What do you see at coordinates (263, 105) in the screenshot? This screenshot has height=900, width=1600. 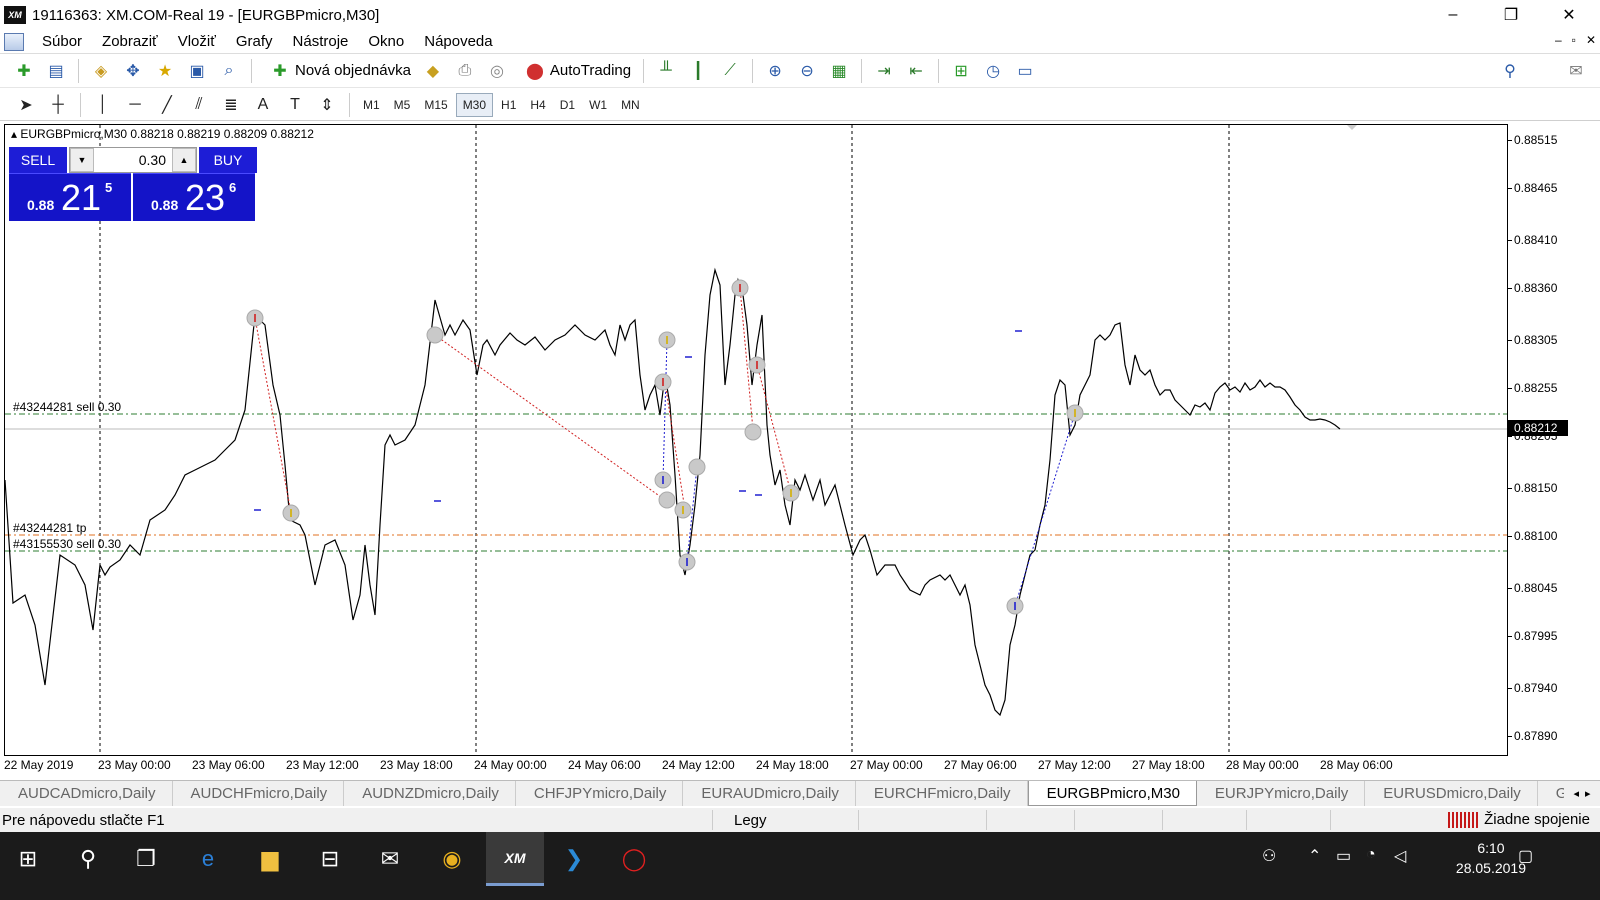 I see `text-icon: A` at bounding box center [263, 105].